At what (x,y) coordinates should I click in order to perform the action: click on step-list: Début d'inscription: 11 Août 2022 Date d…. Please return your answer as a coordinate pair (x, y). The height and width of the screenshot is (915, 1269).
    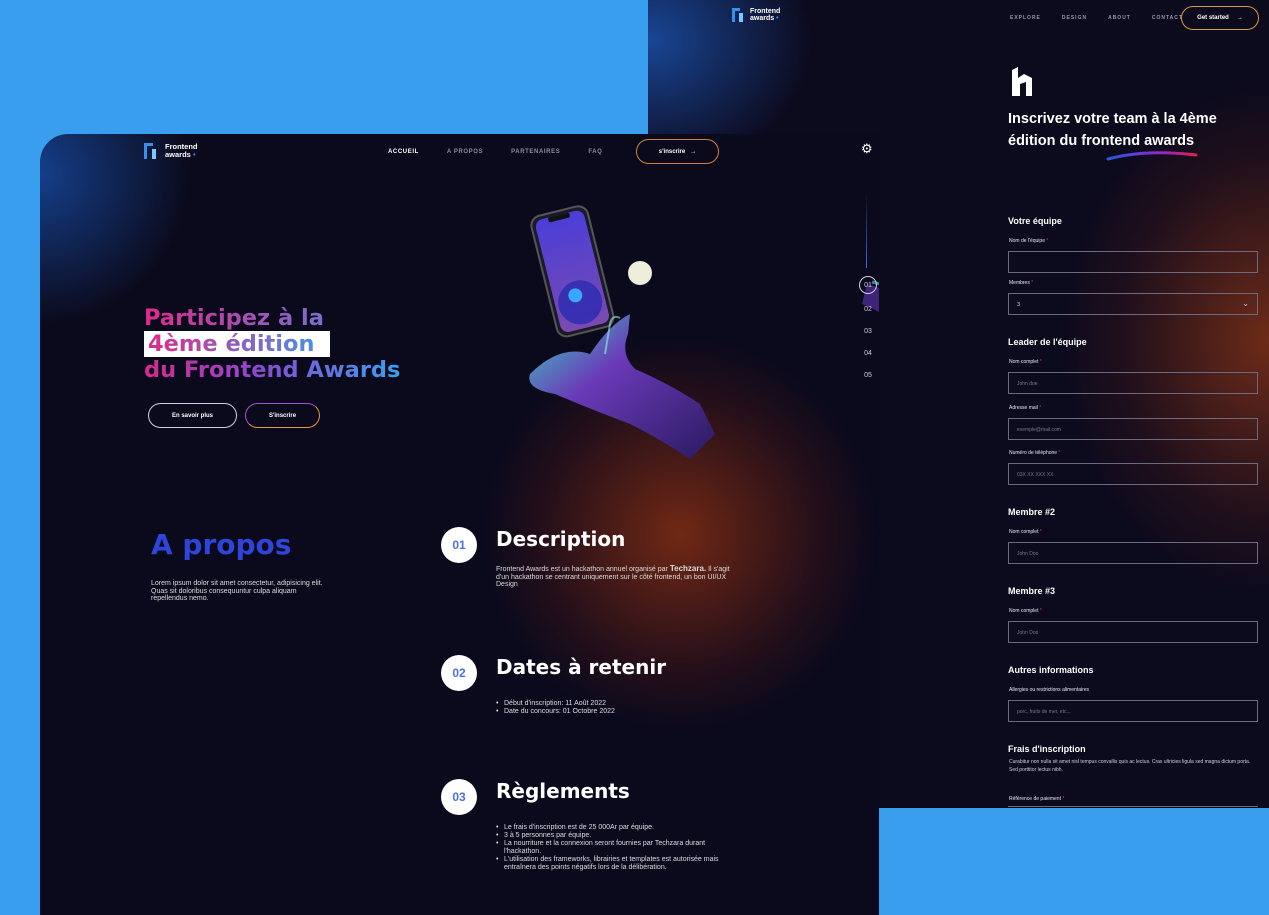
    Looking at the image, I should click on (616, 708).